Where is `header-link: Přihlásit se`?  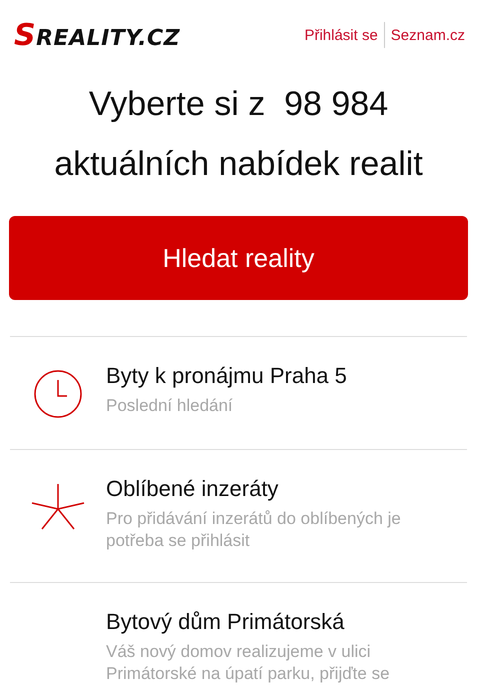
header-link: Přihlásit se is located at coordinates (341, 35).